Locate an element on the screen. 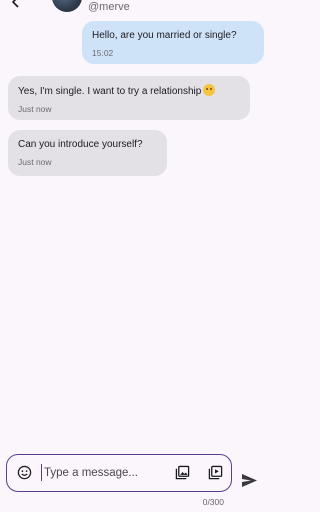  gallery-icon is located at coordinates (182, 472).